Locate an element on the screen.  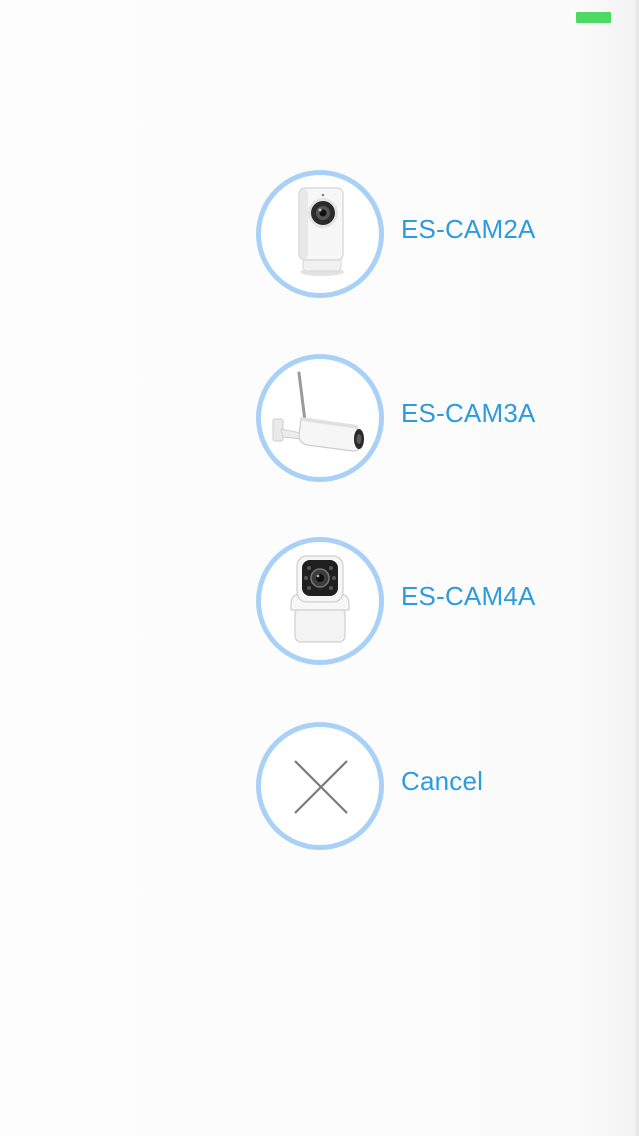
option-es-cam4a: ES-CAM4A is located at coordinates (426, 601).